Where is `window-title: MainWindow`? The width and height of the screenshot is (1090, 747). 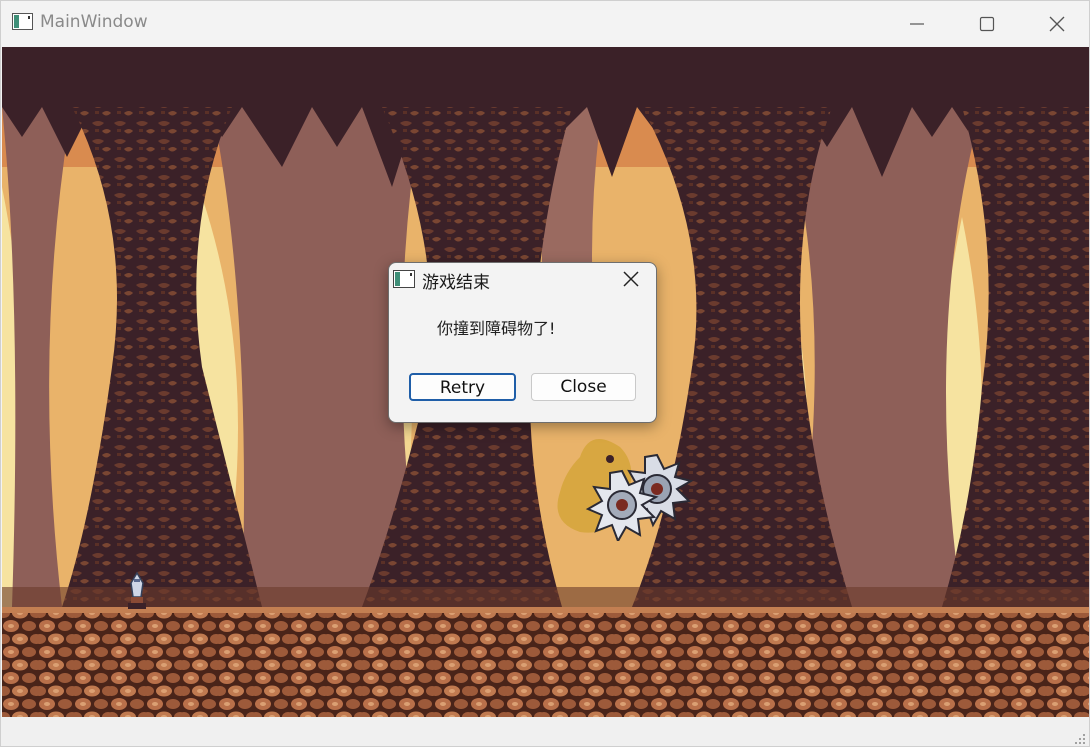
window-title: MainWindow is located at coordinates (94, 22).